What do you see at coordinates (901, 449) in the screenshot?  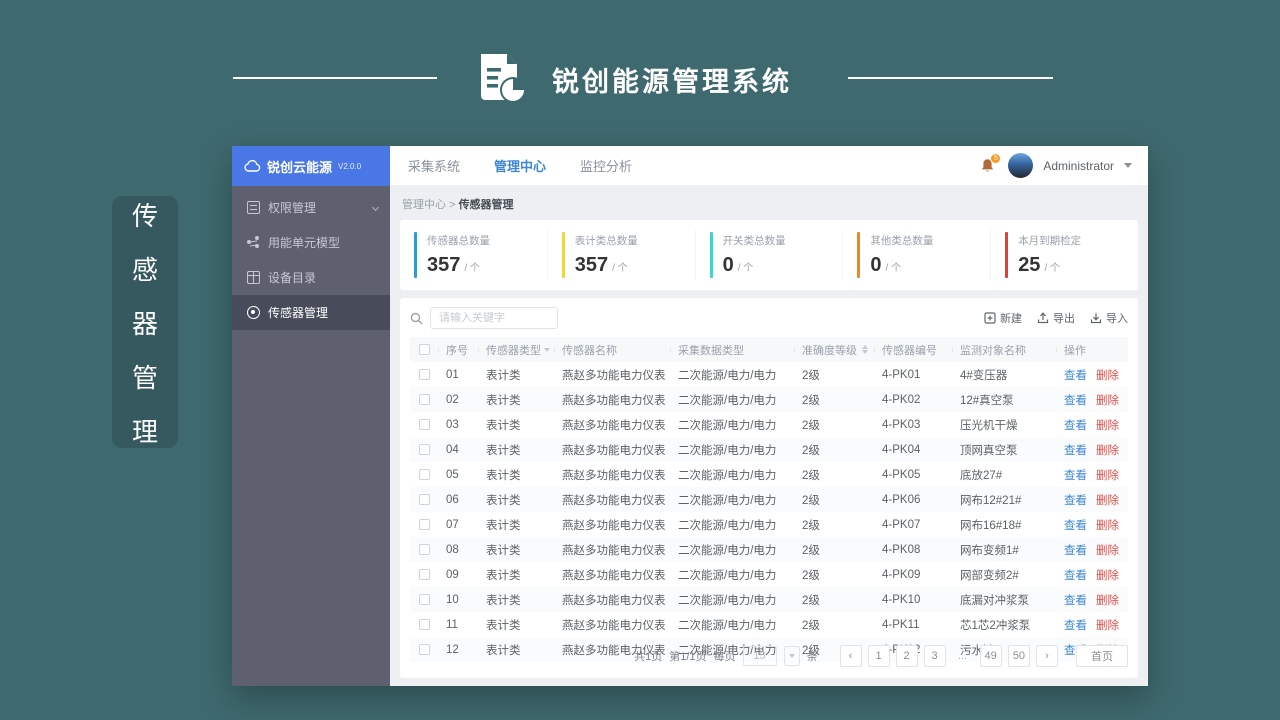 I see `cell-sensor-code: 4-PK04` at bounding box center [901, 449].